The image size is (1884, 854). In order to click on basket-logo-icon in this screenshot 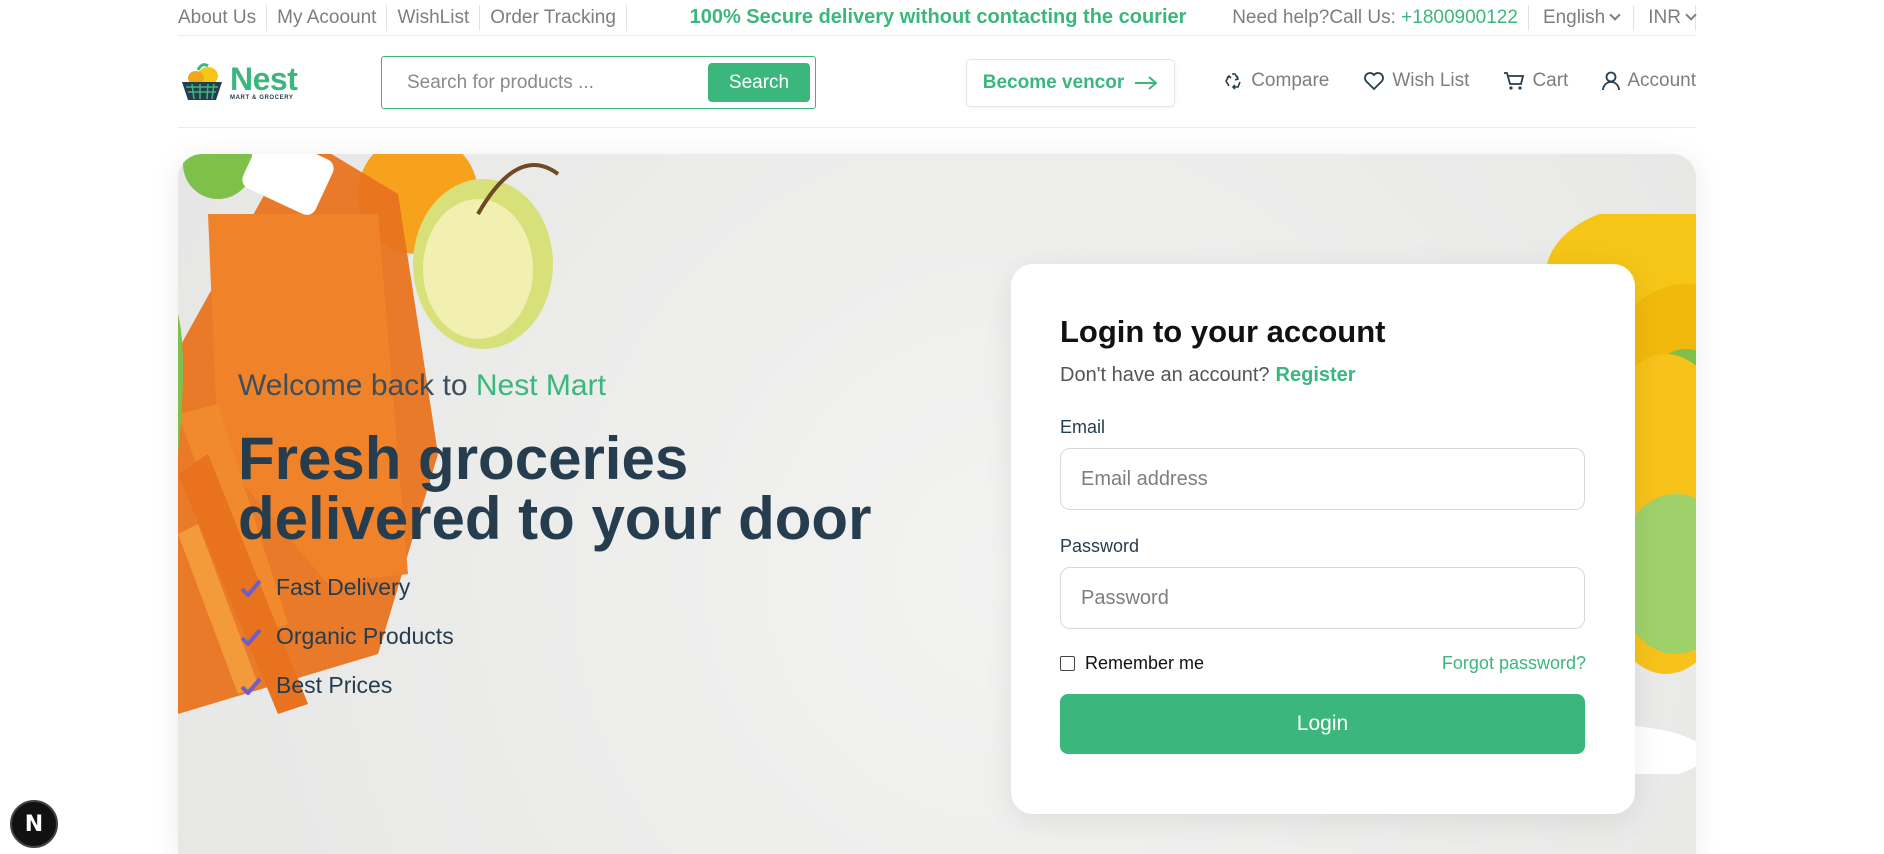, I will do `click(202, 81)`.